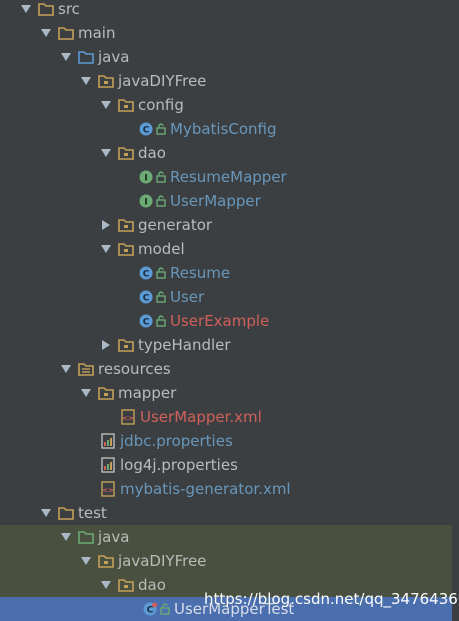 The width and height of the screenshot is (459, 621). What do you see at coordinates (226, 537) in the screenshot?
I see `tree-item-test-java: java` at bounding box center [226, 537].